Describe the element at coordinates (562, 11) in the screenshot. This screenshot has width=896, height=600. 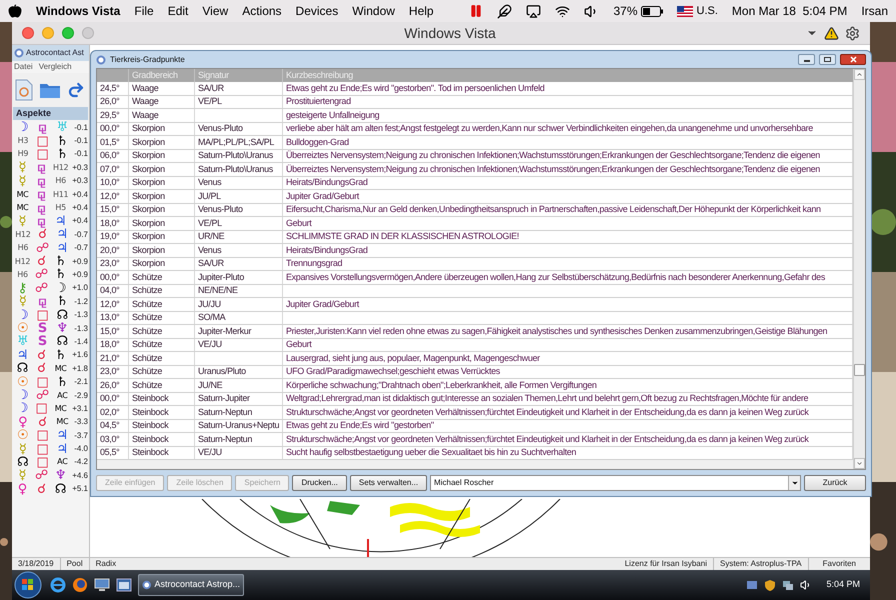
I see `wifi-icon` at that location.